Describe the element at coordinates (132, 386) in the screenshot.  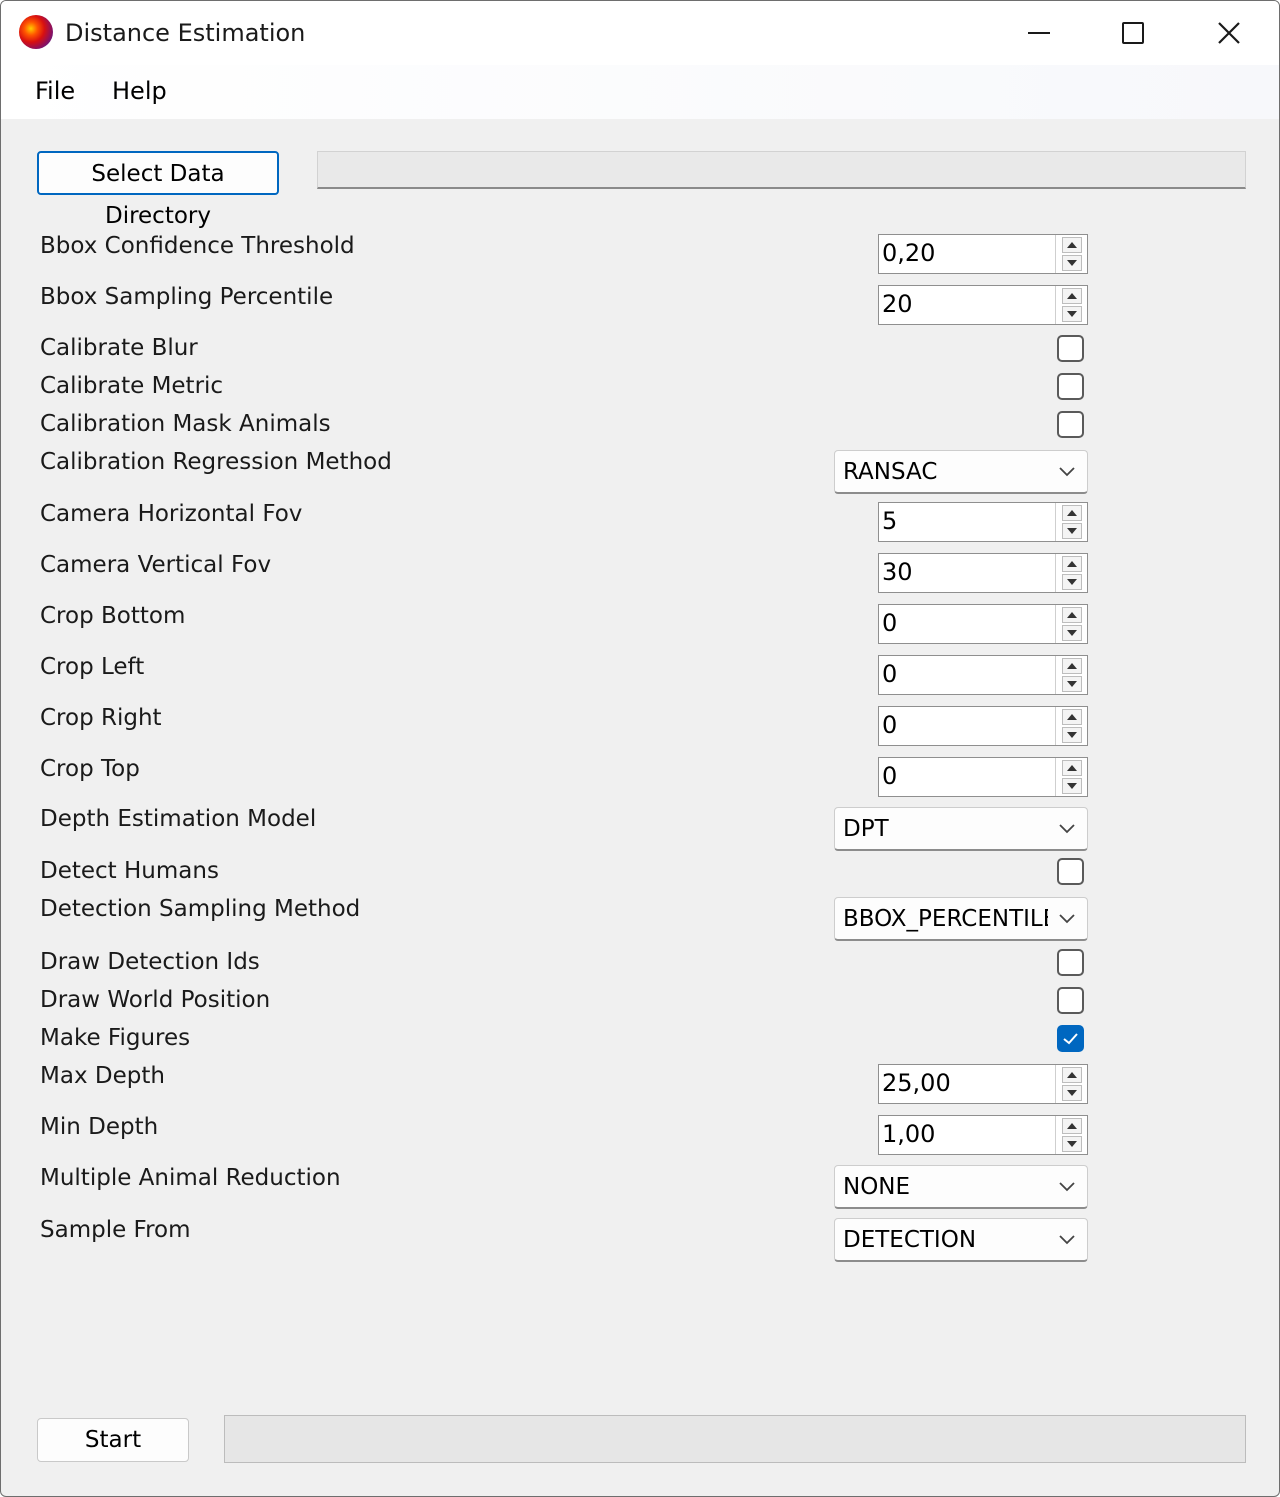
I see `calibrate-metric-label: Calibrate Metric` at that location.